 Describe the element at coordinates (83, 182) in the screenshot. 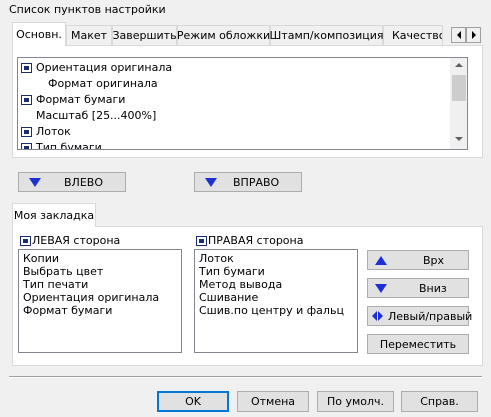

I see `move-left-label: ВЛЕВО` at that location.